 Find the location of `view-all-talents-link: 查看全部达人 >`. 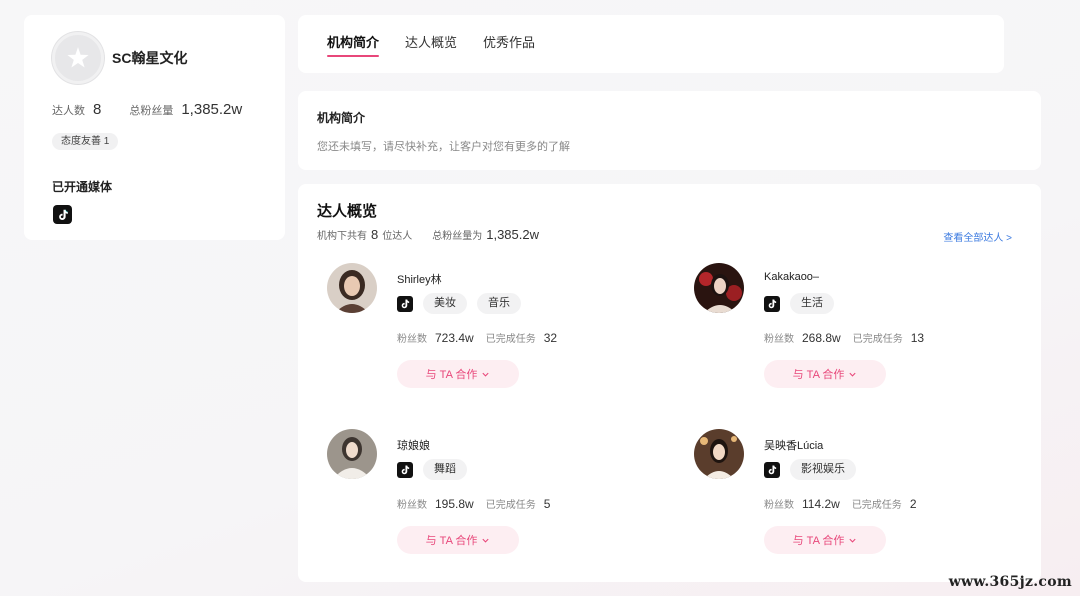

view-all-talents-link: 查看全部达人 > is located at coordinates (977, 236).